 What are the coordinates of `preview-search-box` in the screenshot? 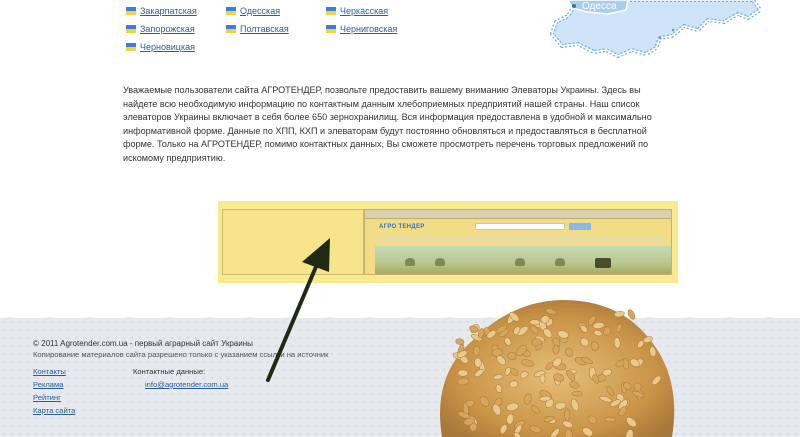 It's located at (520, 226).